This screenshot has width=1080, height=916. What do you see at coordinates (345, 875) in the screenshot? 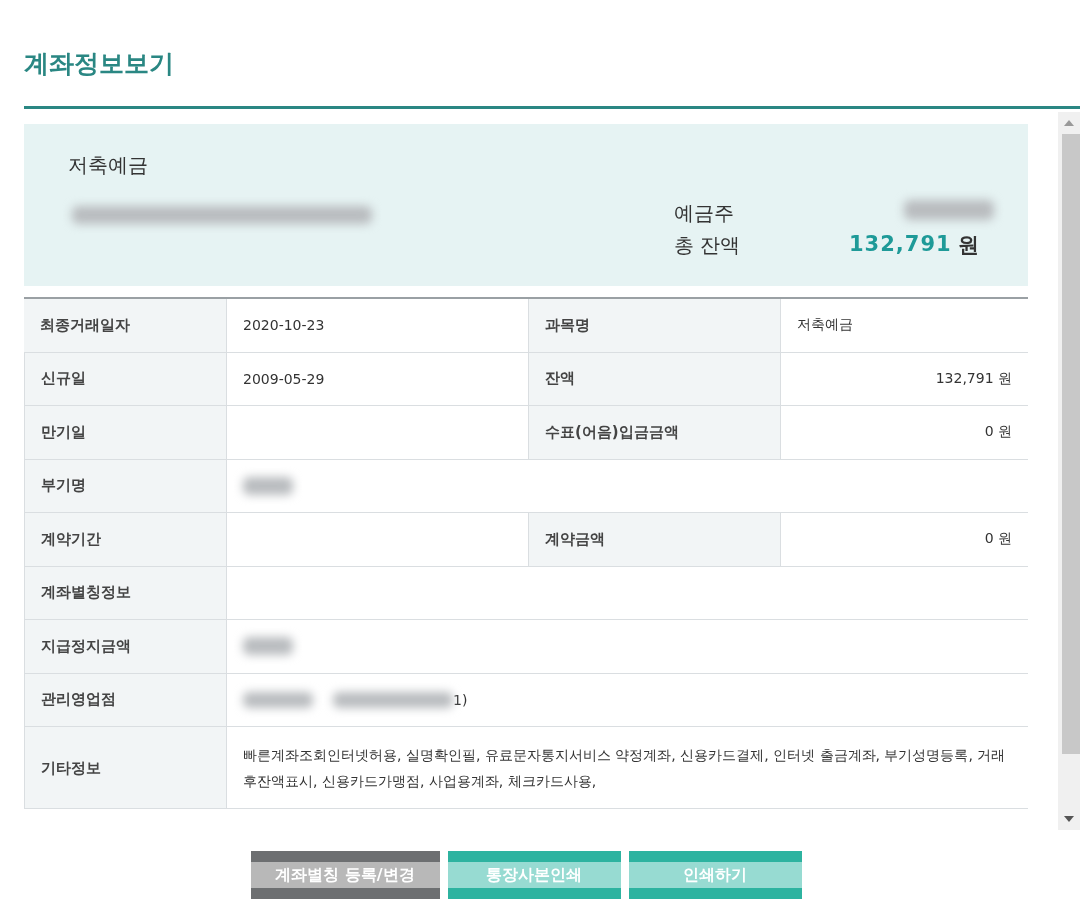
I see `action-button: 계좌별칭 등록/변경` at bounding box center [345, 875].